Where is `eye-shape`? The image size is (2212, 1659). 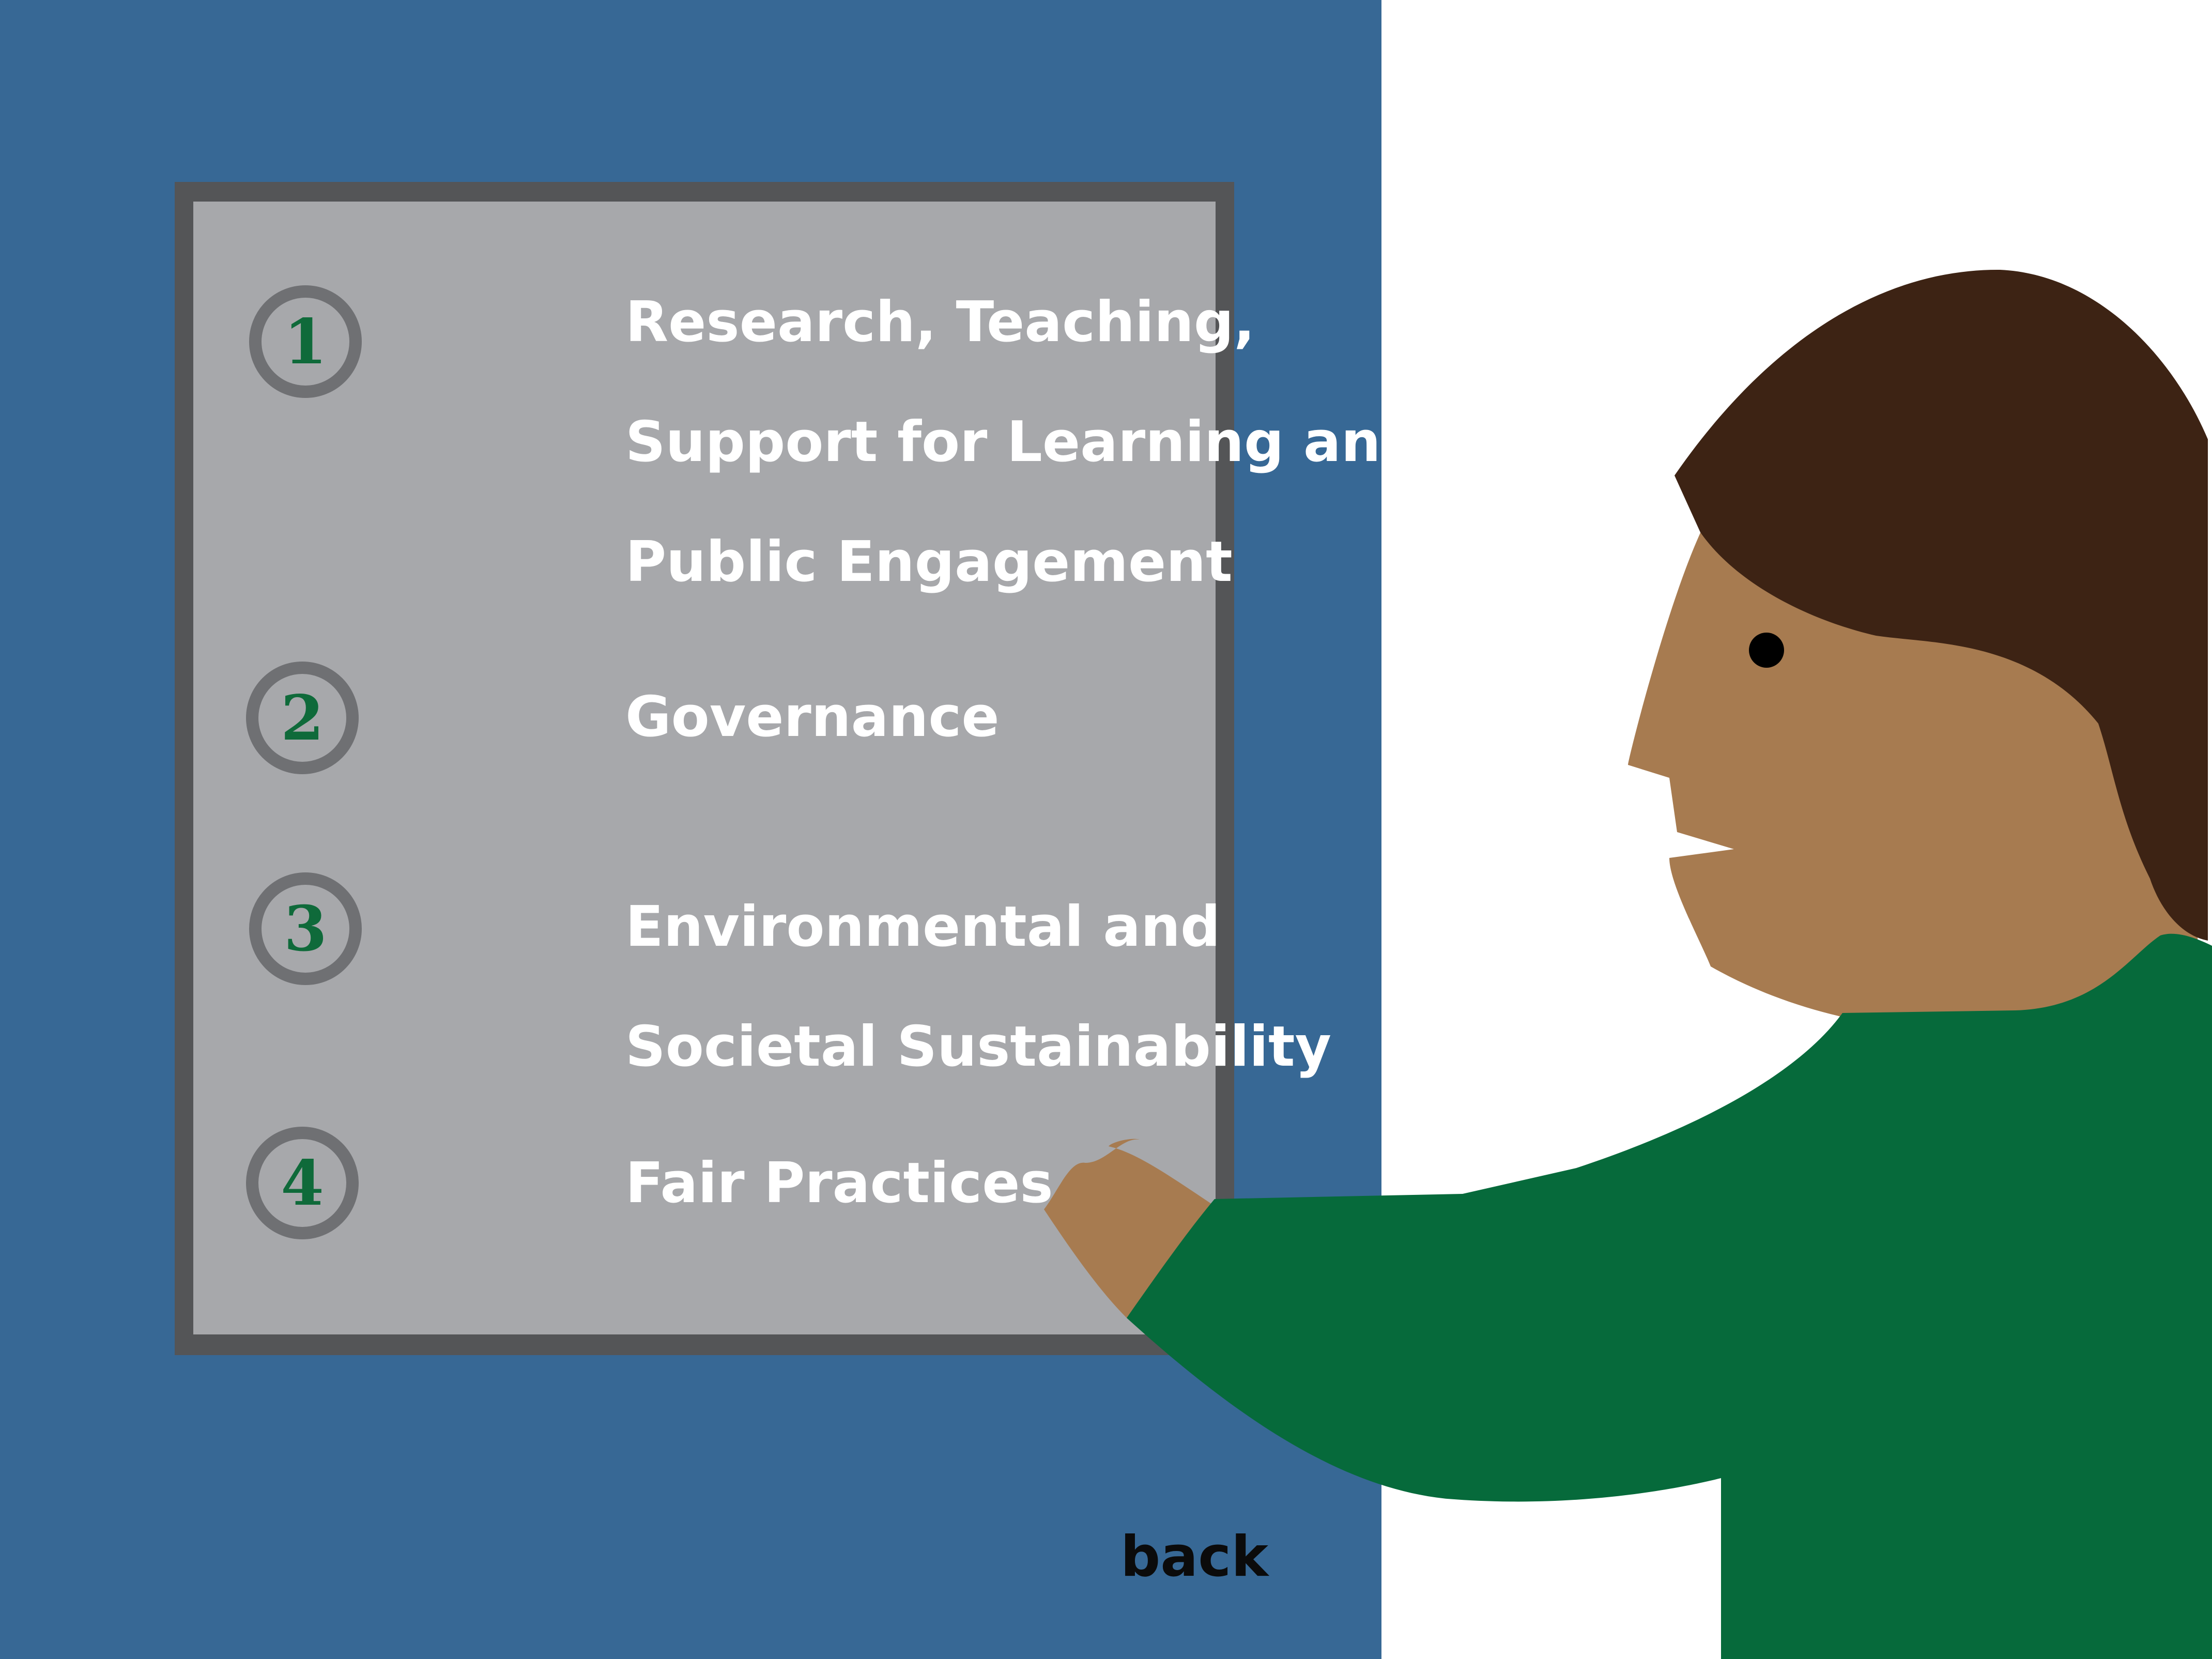
eye-shape is located at coordinates (1766, 650).